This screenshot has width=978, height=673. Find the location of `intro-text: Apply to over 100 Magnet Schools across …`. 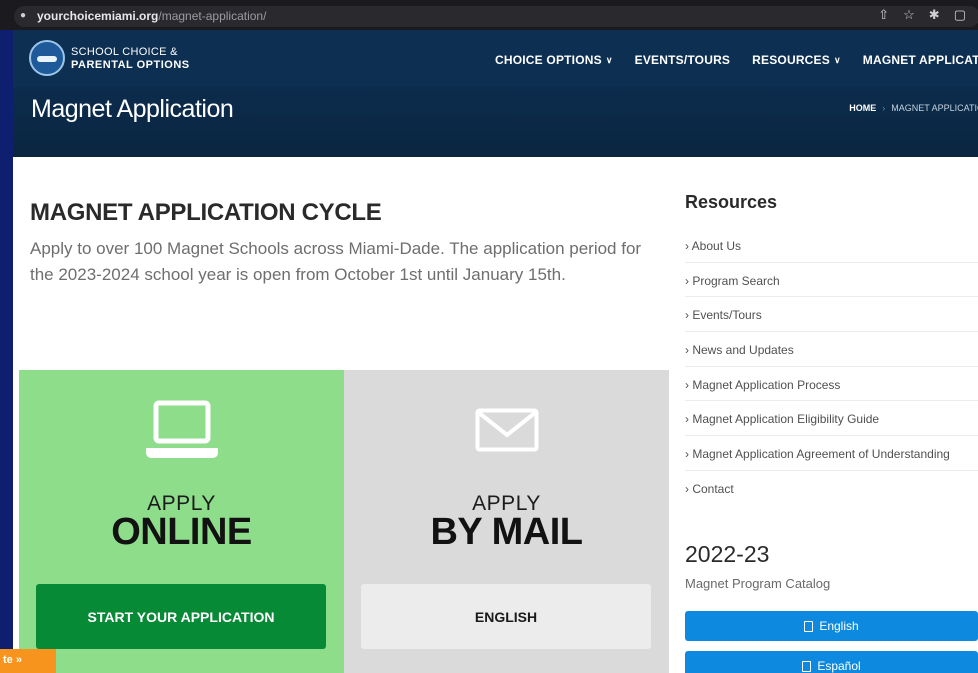

intro-text: Apply to over 100 Magnet Schools across … is located at coordinates (336, 261).